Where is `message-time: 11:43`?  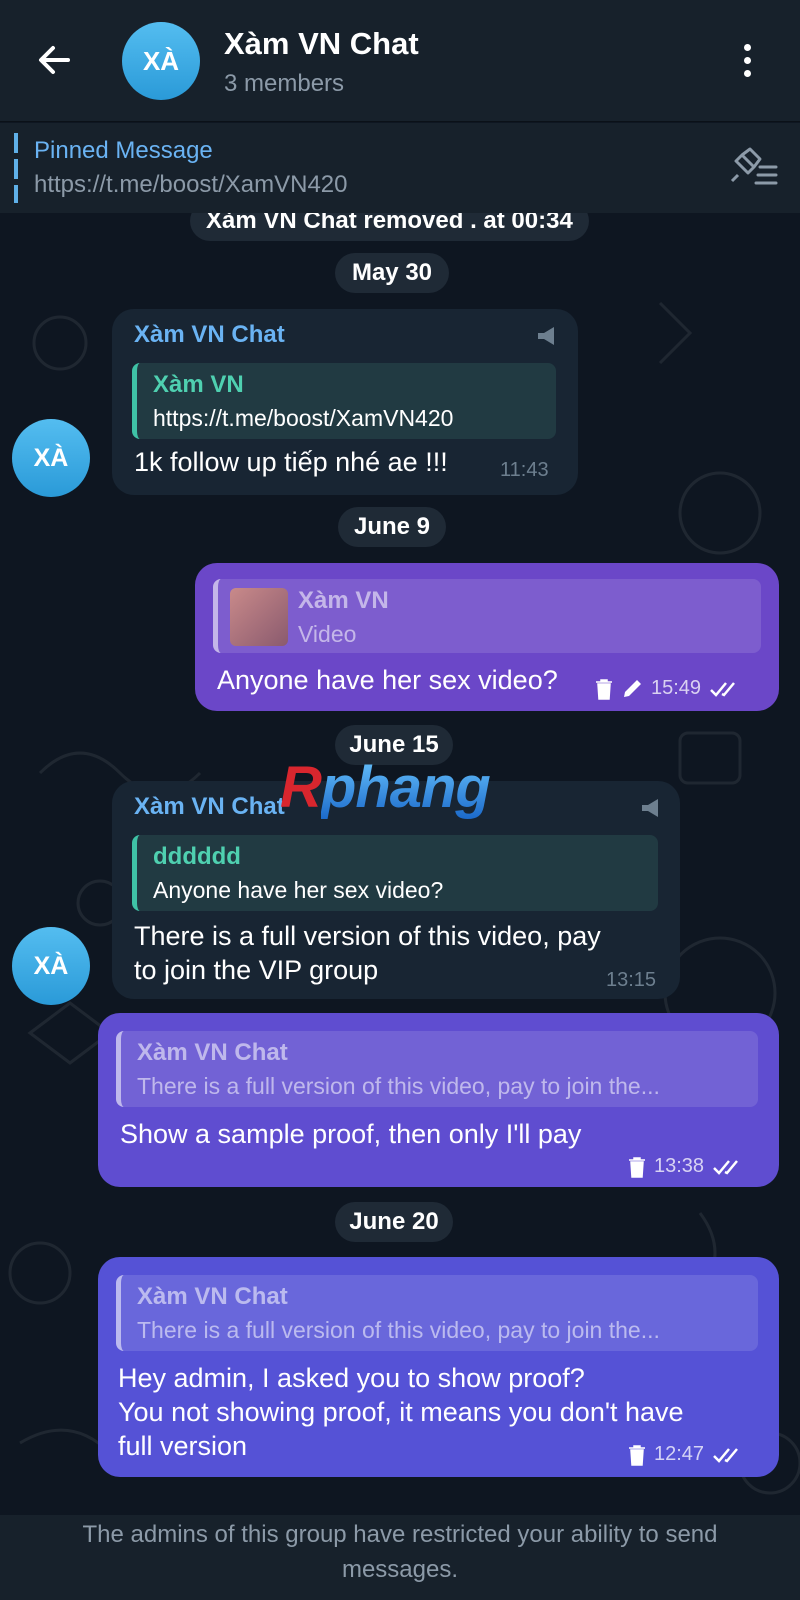 message-time: 11:43 is located at coordinates (524, 470).